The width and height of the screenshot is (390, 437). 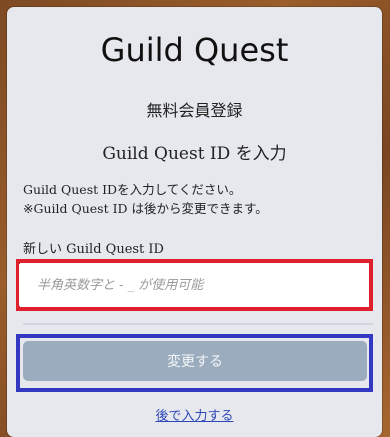 I want to click on step-title: Guild Quest ID を入力, so click(x=194, y=154).